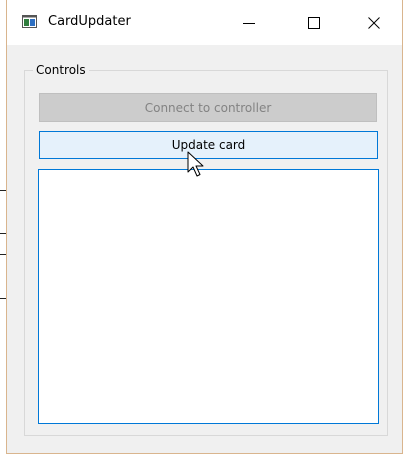 The width and height of the screenshot is (403, 454). What do you see at coordinates (89, 21) in the screenshot?
I see `window-title: CardUpdater` at bounding box center [89, 21].